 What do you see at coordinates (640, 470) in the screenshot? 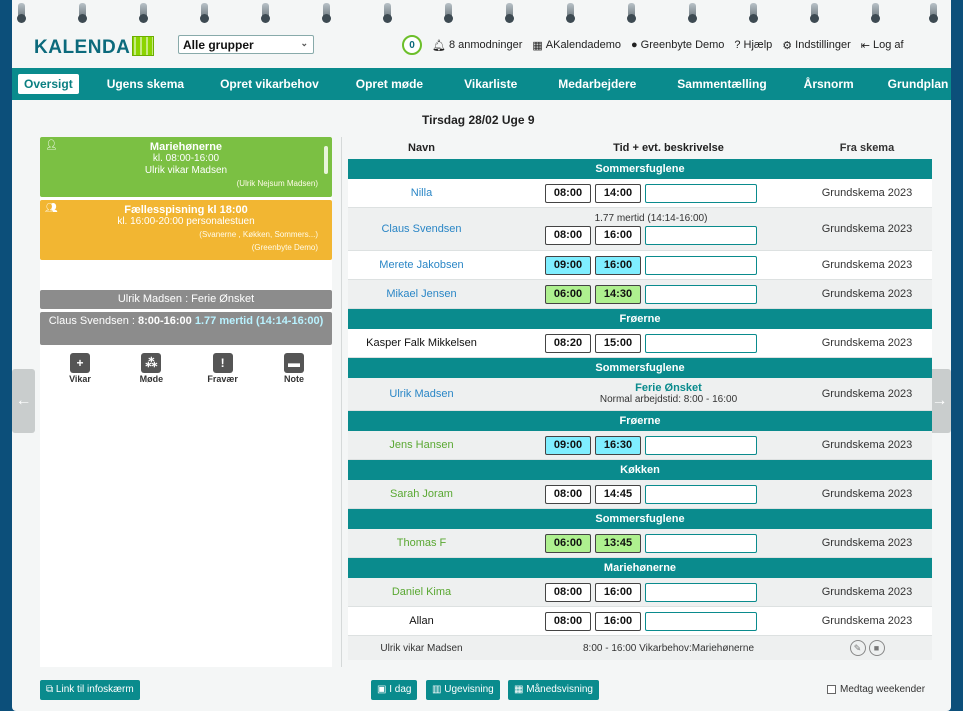
I see `group-header: Køkken` at bounding box center [640, 470].